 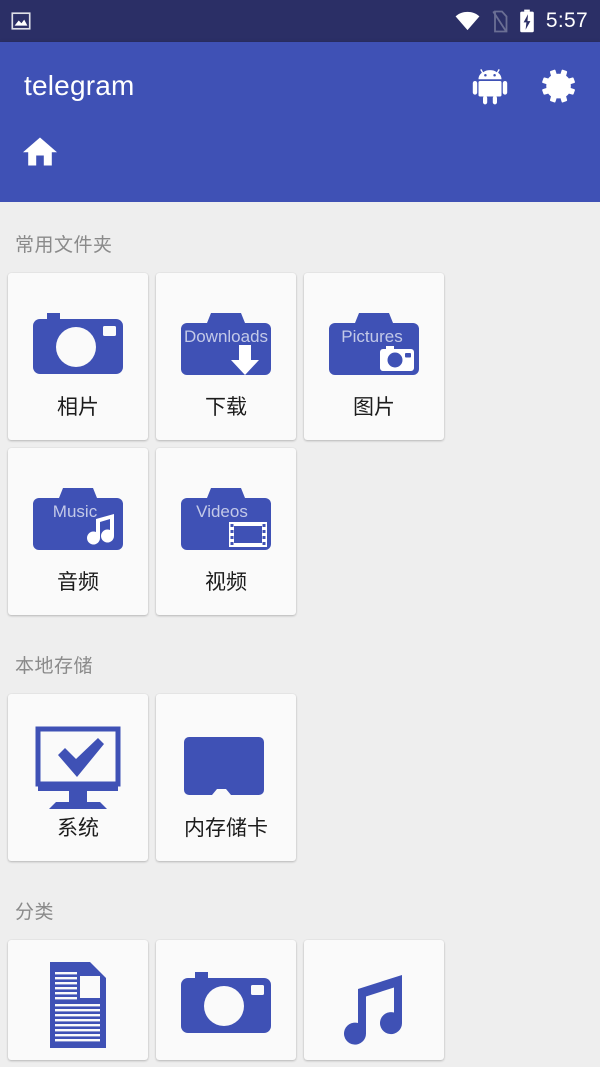 I want to click on status-bar-system-icons: 5:57, so click(x=521, y=21).